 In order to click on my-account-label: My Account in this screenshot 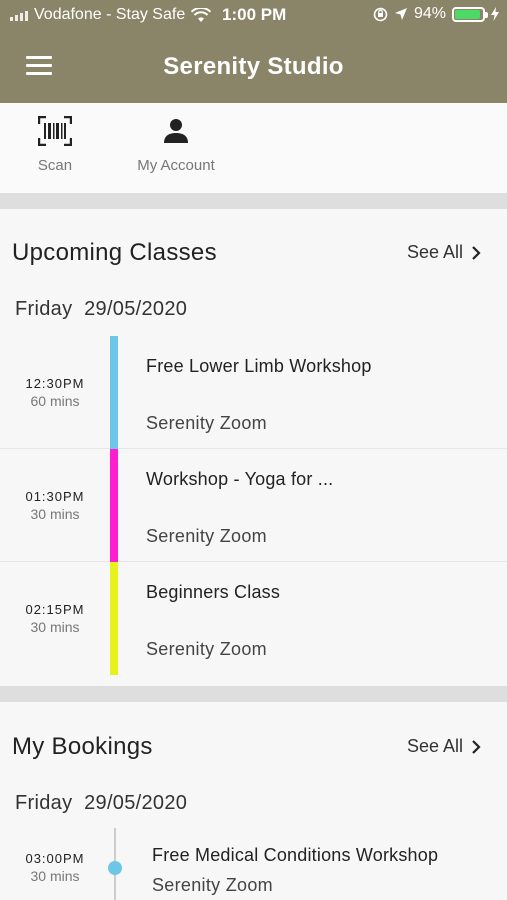, I will do `click(176, 165)`.